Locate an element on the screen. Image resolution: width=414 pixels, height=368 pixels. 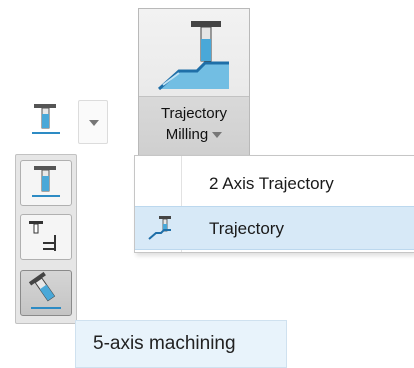
five-axis-tool-icon is located at coordinates (44, 290).